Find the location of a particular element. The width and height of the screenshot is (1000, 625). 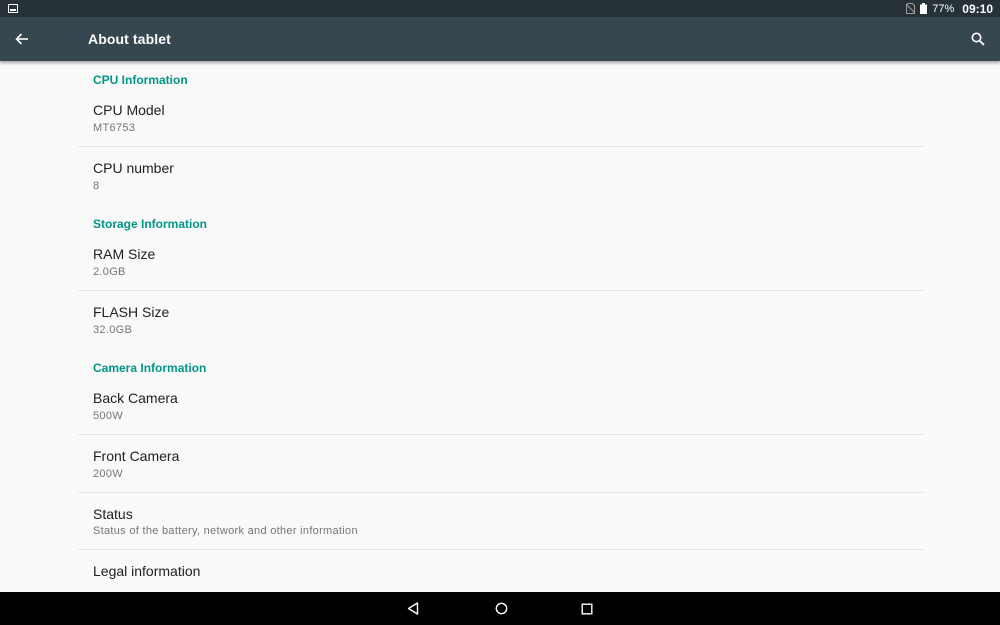

pref-title: Legal information is located at coordinates (147, 571).